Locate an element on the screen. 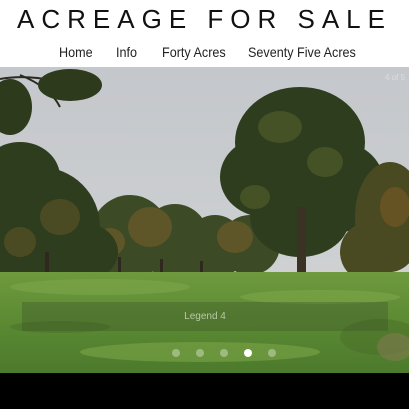 The height and width of the screenshot is (409, 409). nav-link-info: Info is located at coordinates (126, 52).